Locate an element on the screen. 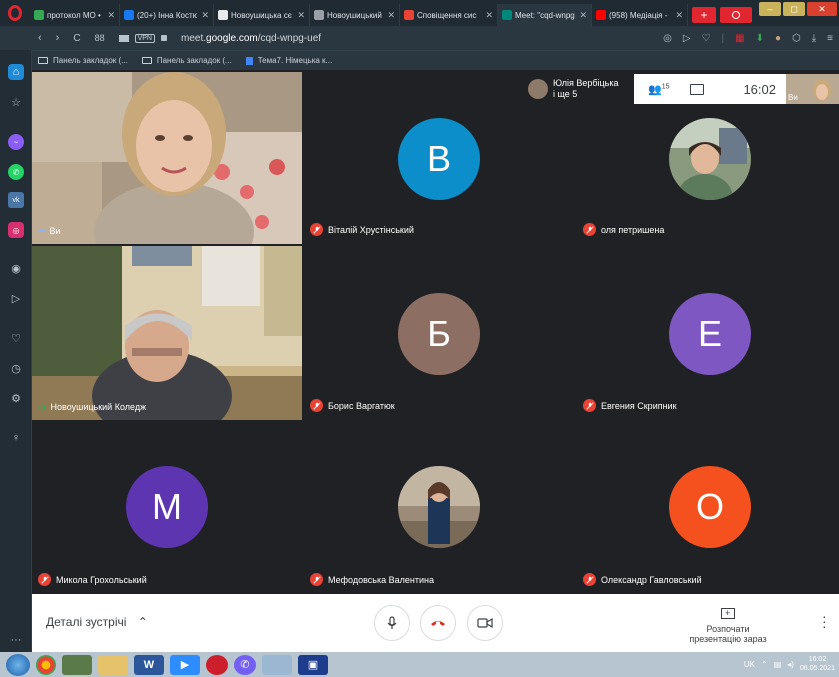 Image resolution: width=839 pixels, height=677 pixels. network-icon: ▤ is located at coordinates (778, 664).